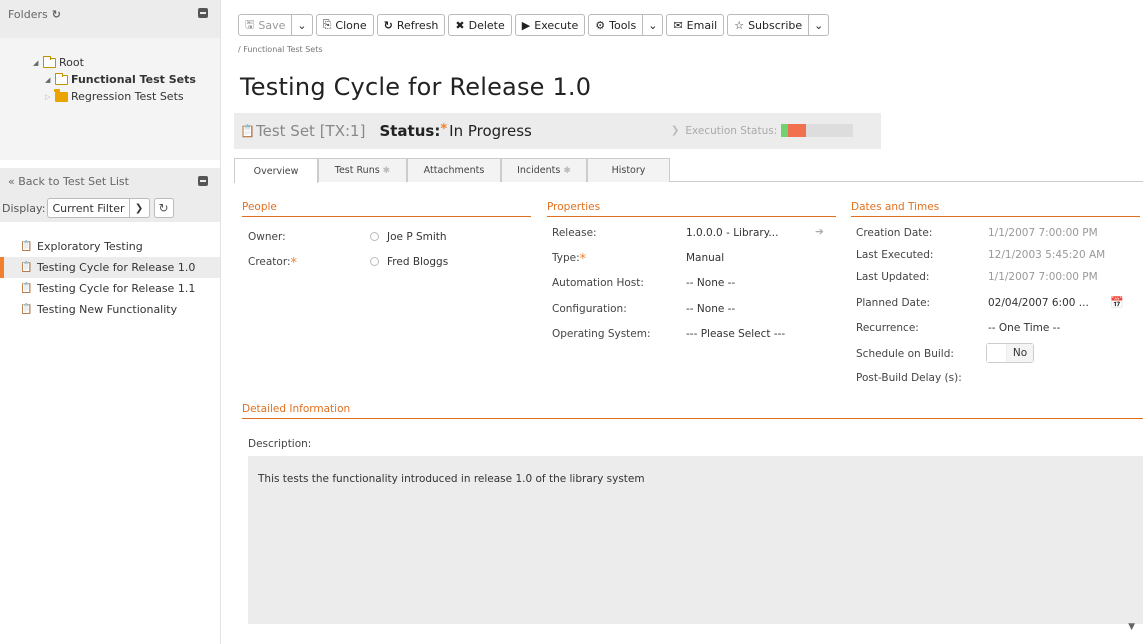 The width and height of the screenshot is (1143, 644). I want to click on display-label: Display:, so click(24, 208).